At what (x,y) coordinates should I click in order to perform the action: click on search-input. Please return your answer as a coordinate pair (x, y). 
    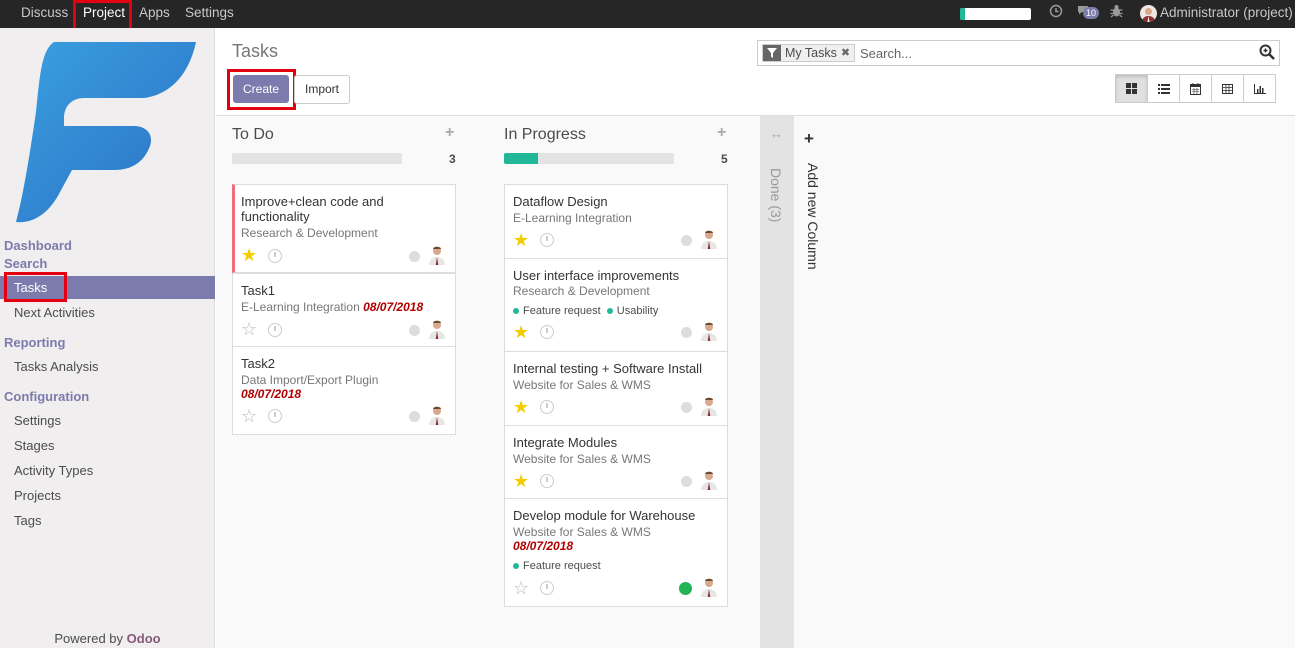
    Looking at the image, I should click on (1055, 53).